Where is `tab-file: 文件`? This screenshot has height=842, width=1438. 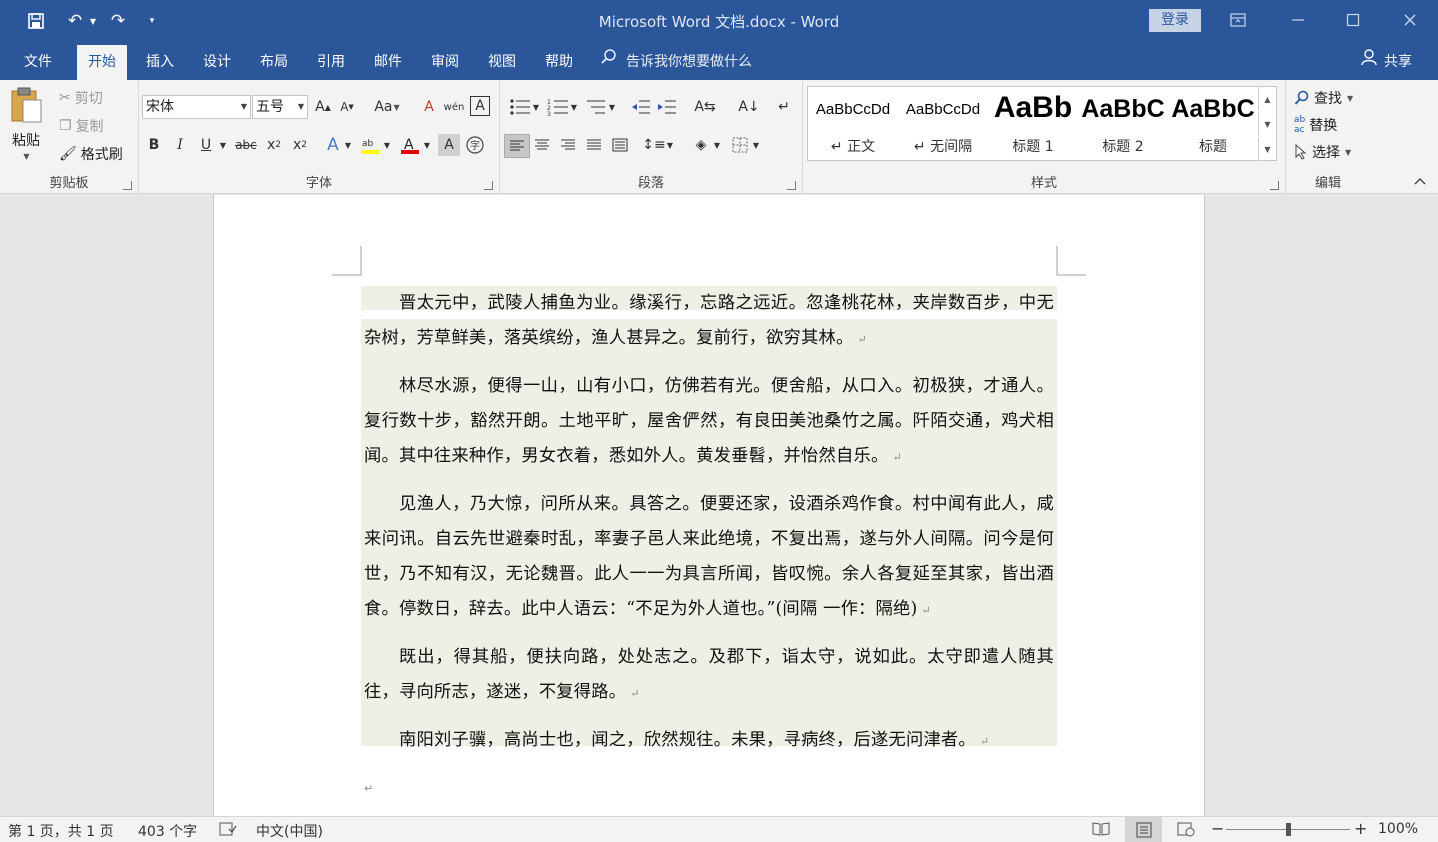 tab-file: 文件 is located at coordinates (38, 62).